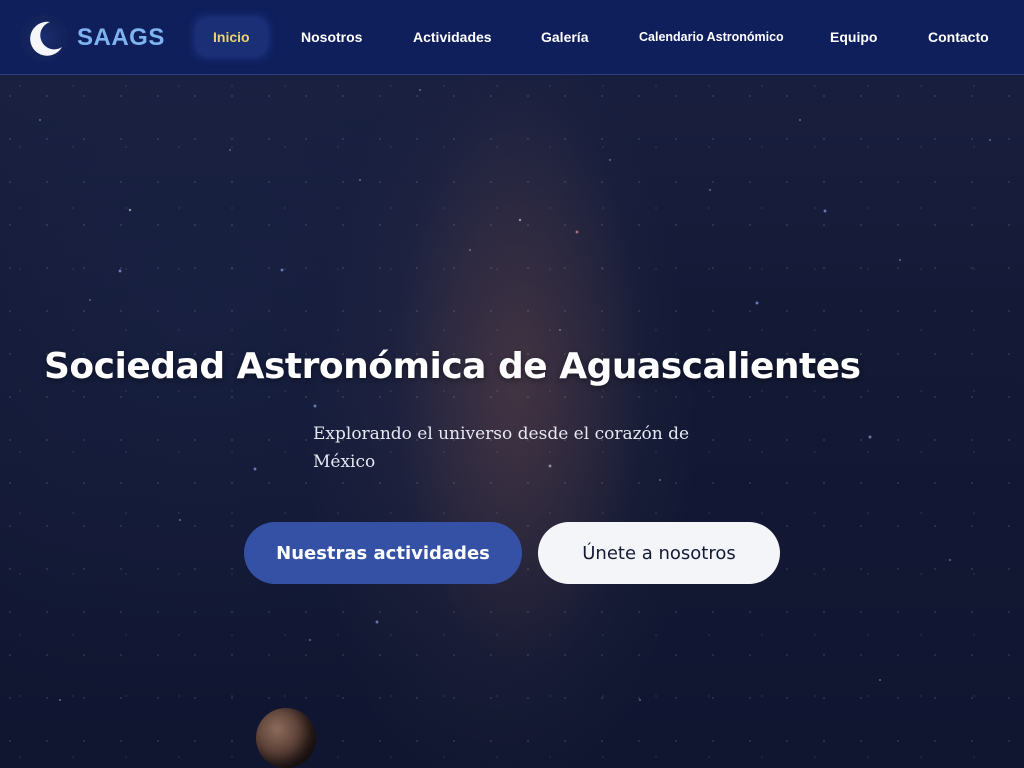  What do you see at coordinates (331, 37) in the screenshot?
I see `nav-nosotros: Nosotros` at bounding box center [331, 37].